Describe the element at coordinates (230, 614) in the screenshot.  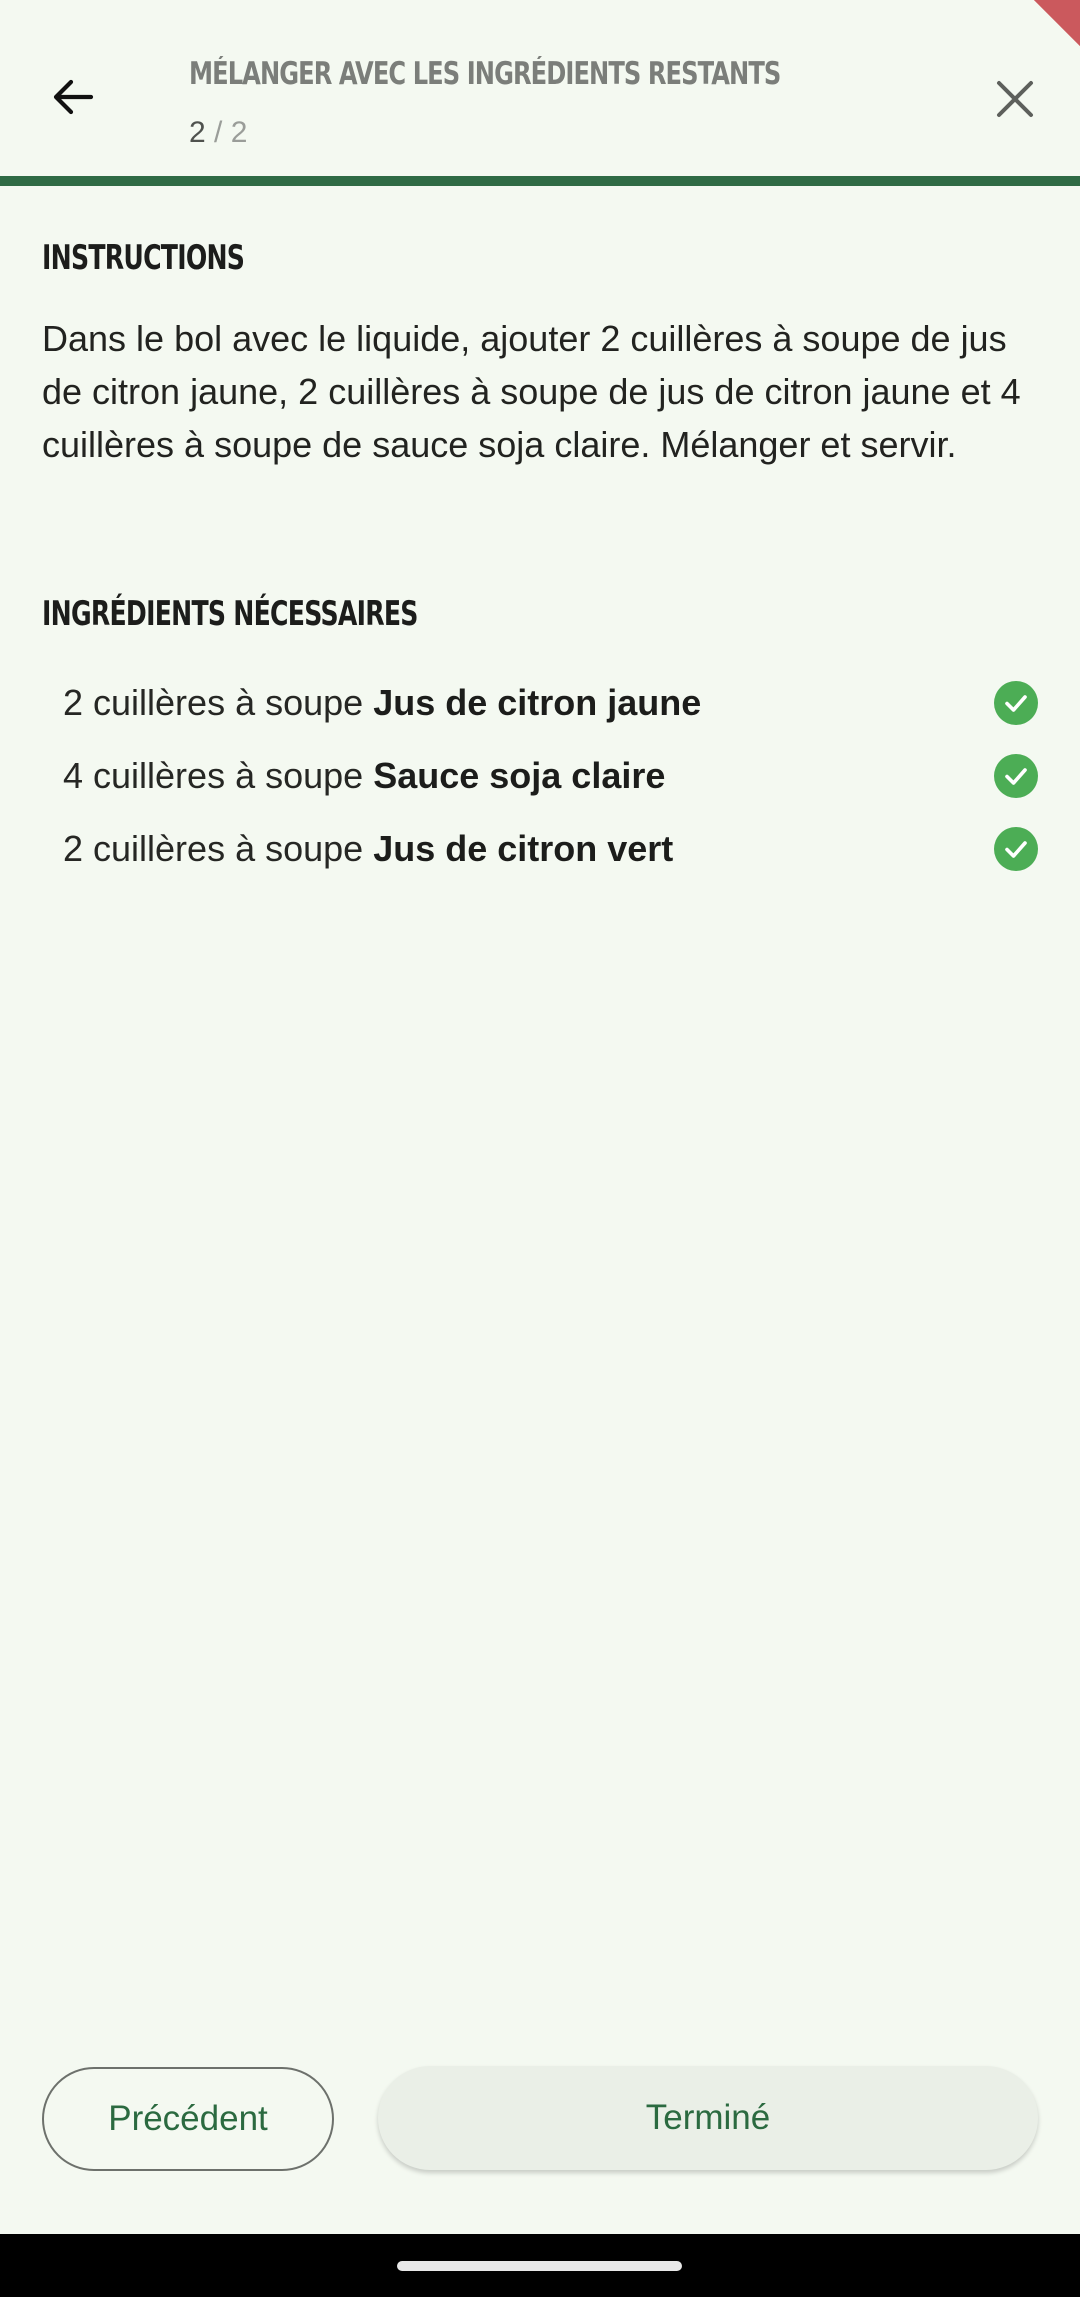
I see `ingredients-heading: INGRÉDIENTS NÉCESSAIRES` at that location.